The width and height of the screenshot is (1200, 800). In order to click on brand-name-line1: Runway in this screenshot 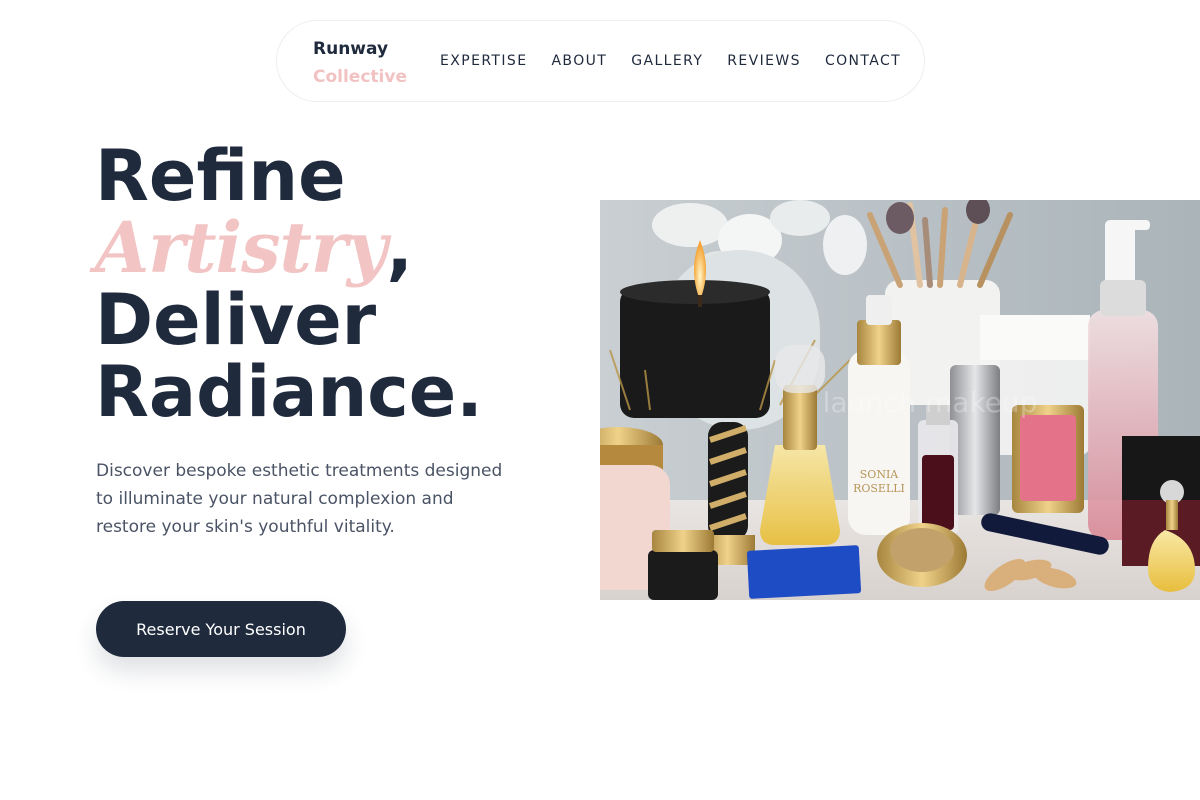, I will do `click(351, 49)`.